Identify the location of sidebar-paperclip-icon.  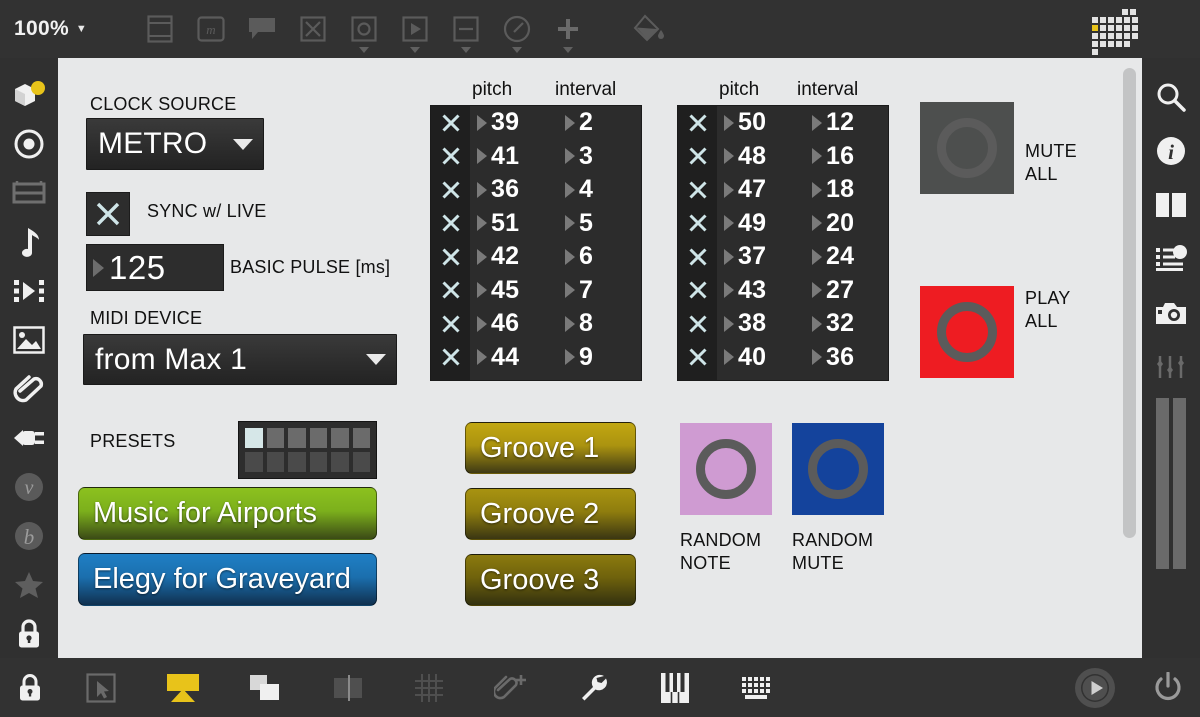
(29, 388).